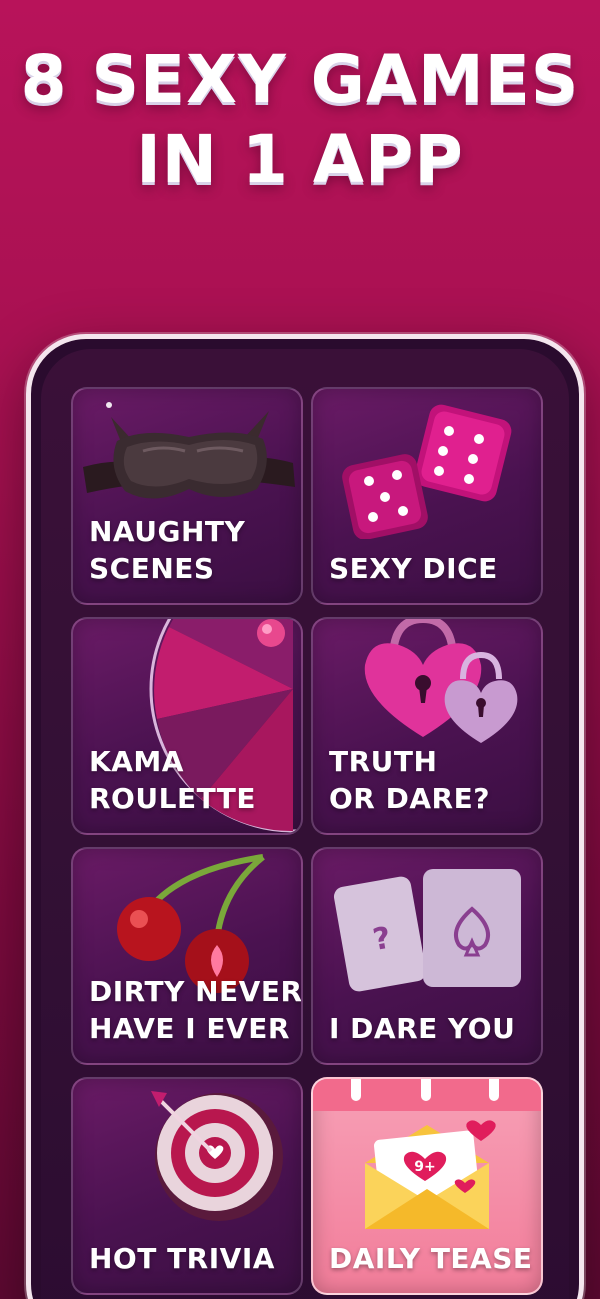  What do you see at coordinates (190, 550) in the screenshot?
I see `game-label: NAUGHTY SCENES` at bounding box center [190, 550].